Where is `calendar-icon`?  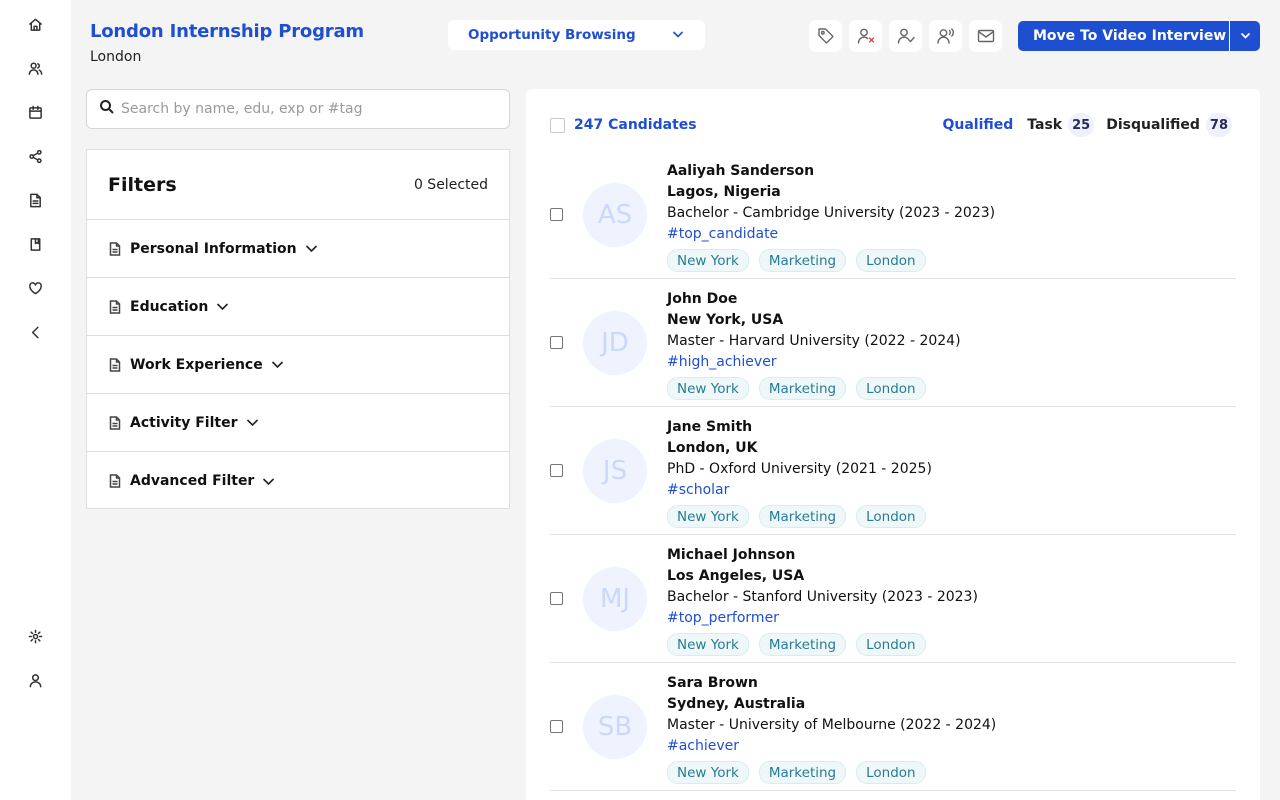 calendar-icon is located at coordinates (35, 112).